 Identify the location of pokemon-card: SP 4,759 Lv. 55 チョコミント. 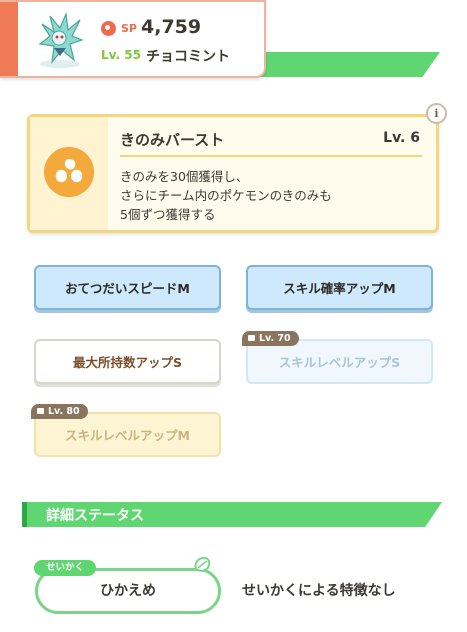
(133, 39).